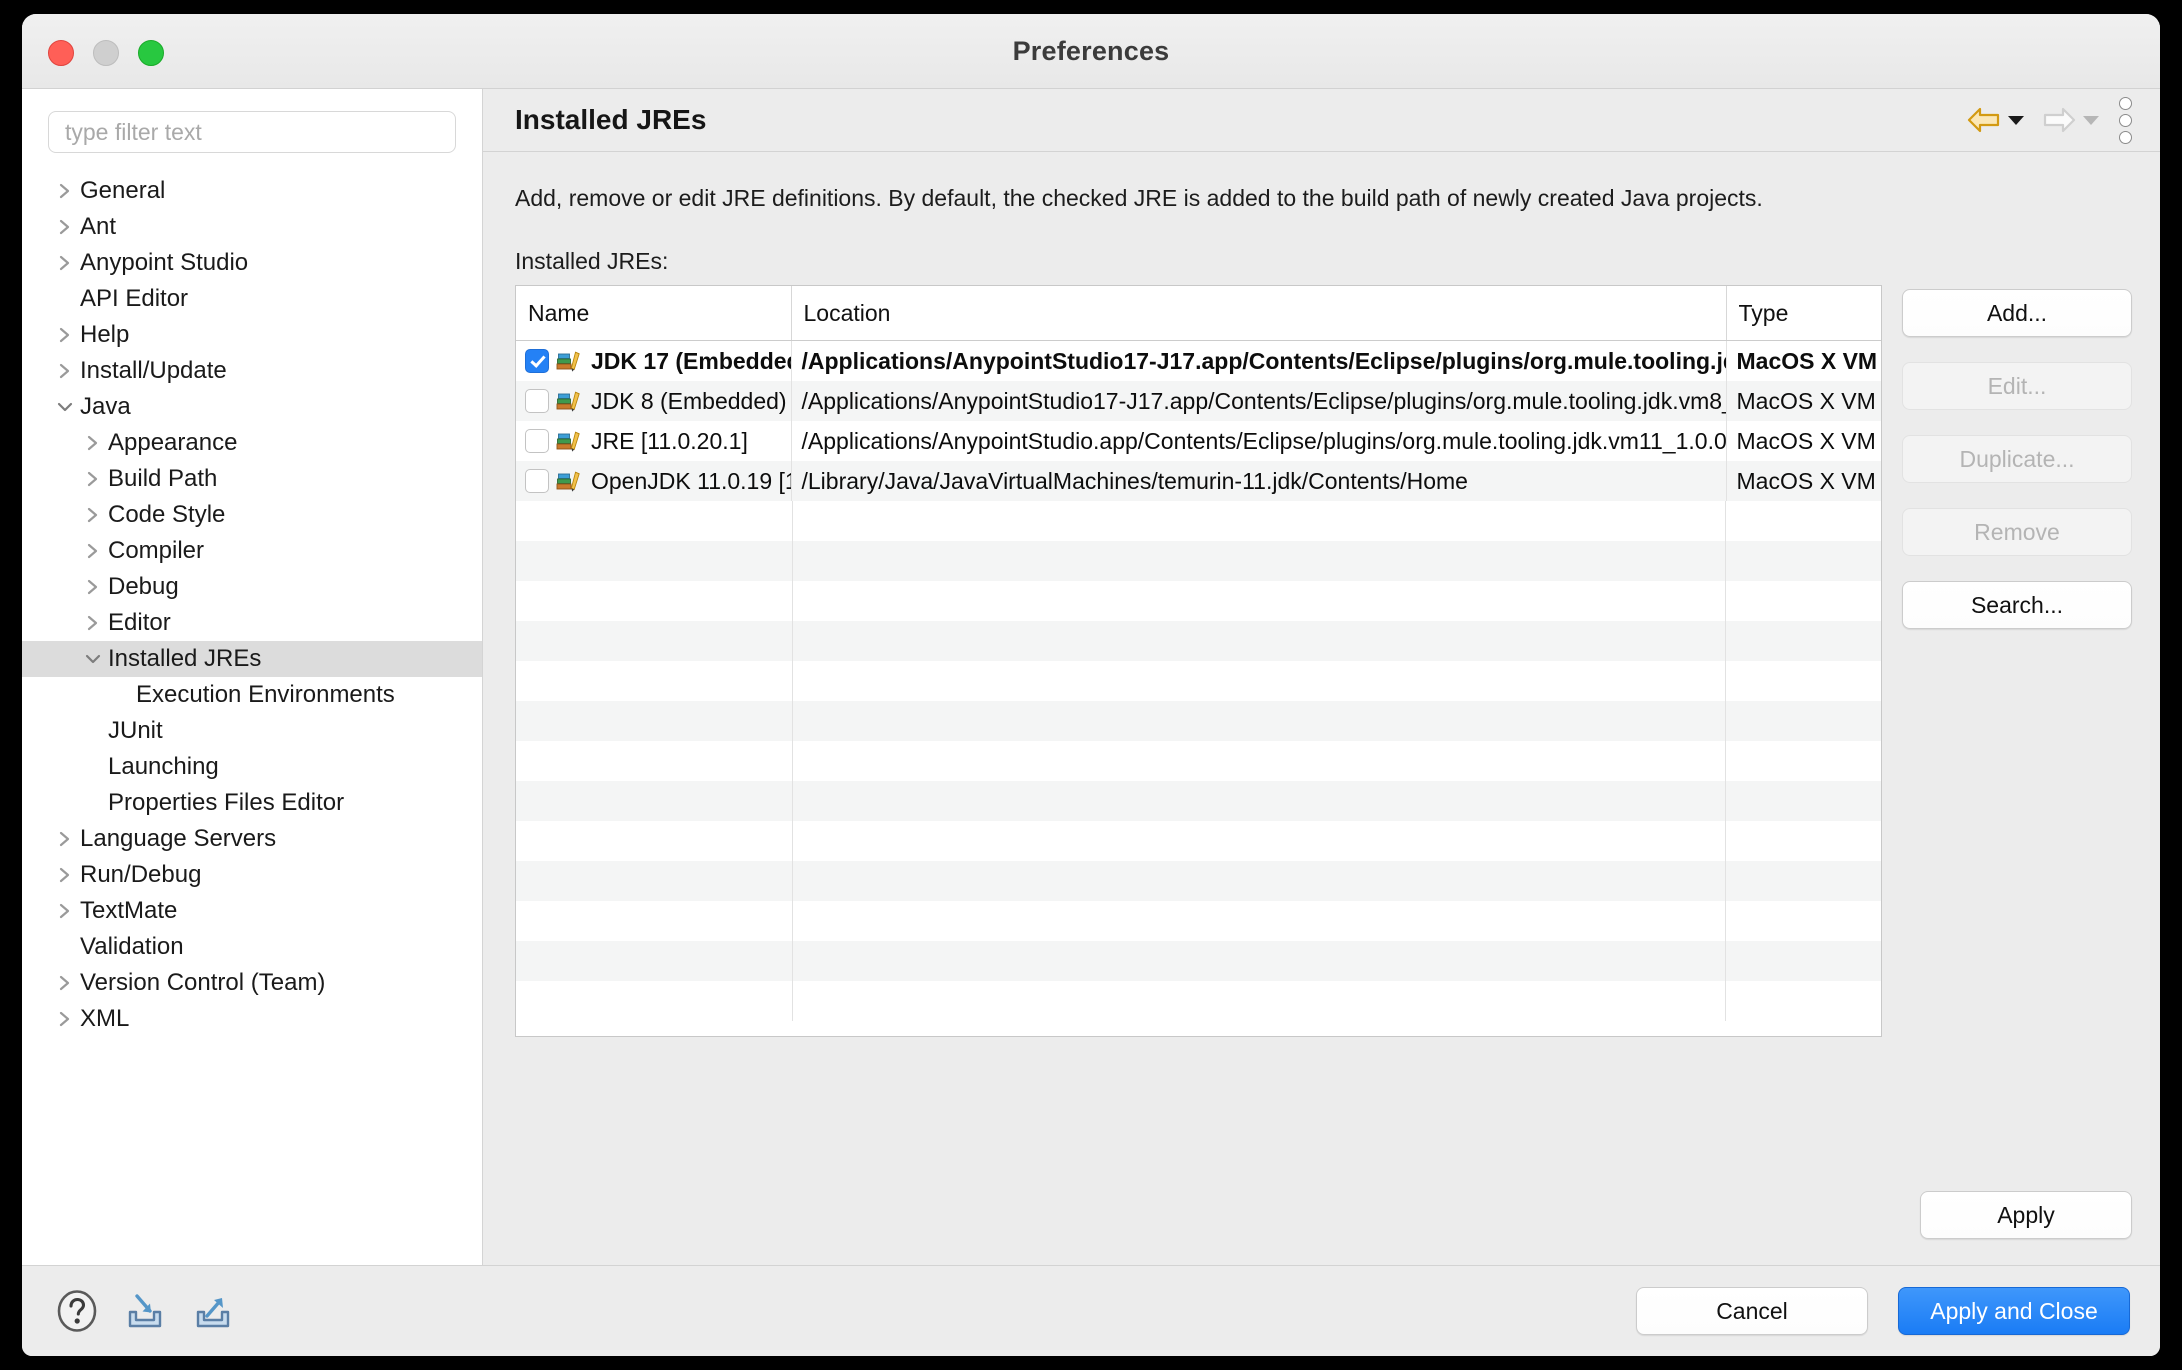 This screenshot has width=2182, height=1370. What do you see at coordinates (77, 1311) in the screenshot?
I see `help-icon` at bounding box center [77, 1311].